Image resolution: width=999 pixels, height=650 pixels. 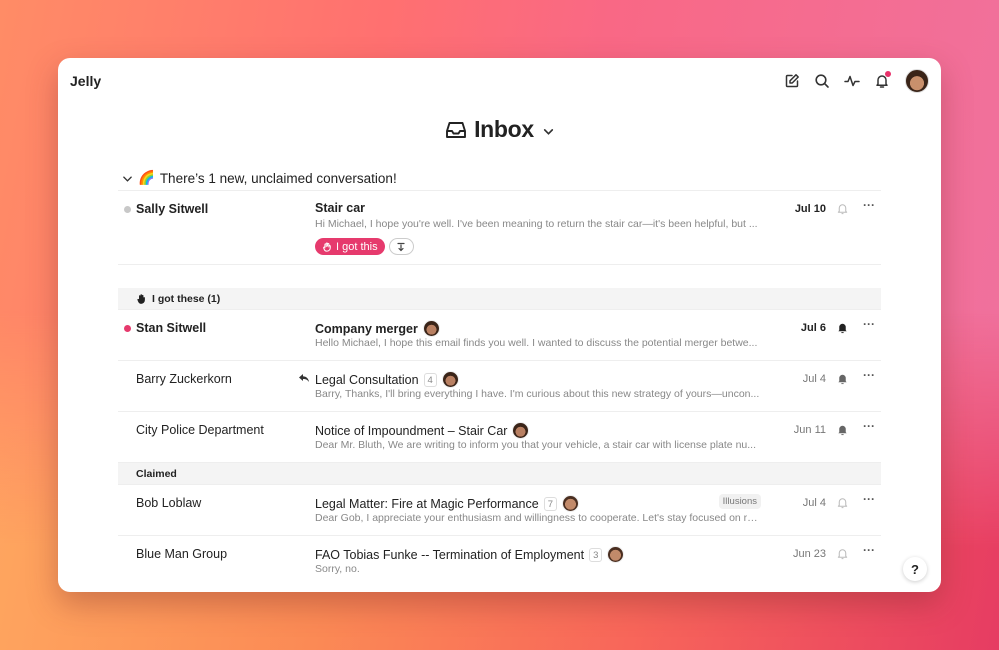 I want to click on inbox-switcher: Inbox, so click(x=499, y=129).